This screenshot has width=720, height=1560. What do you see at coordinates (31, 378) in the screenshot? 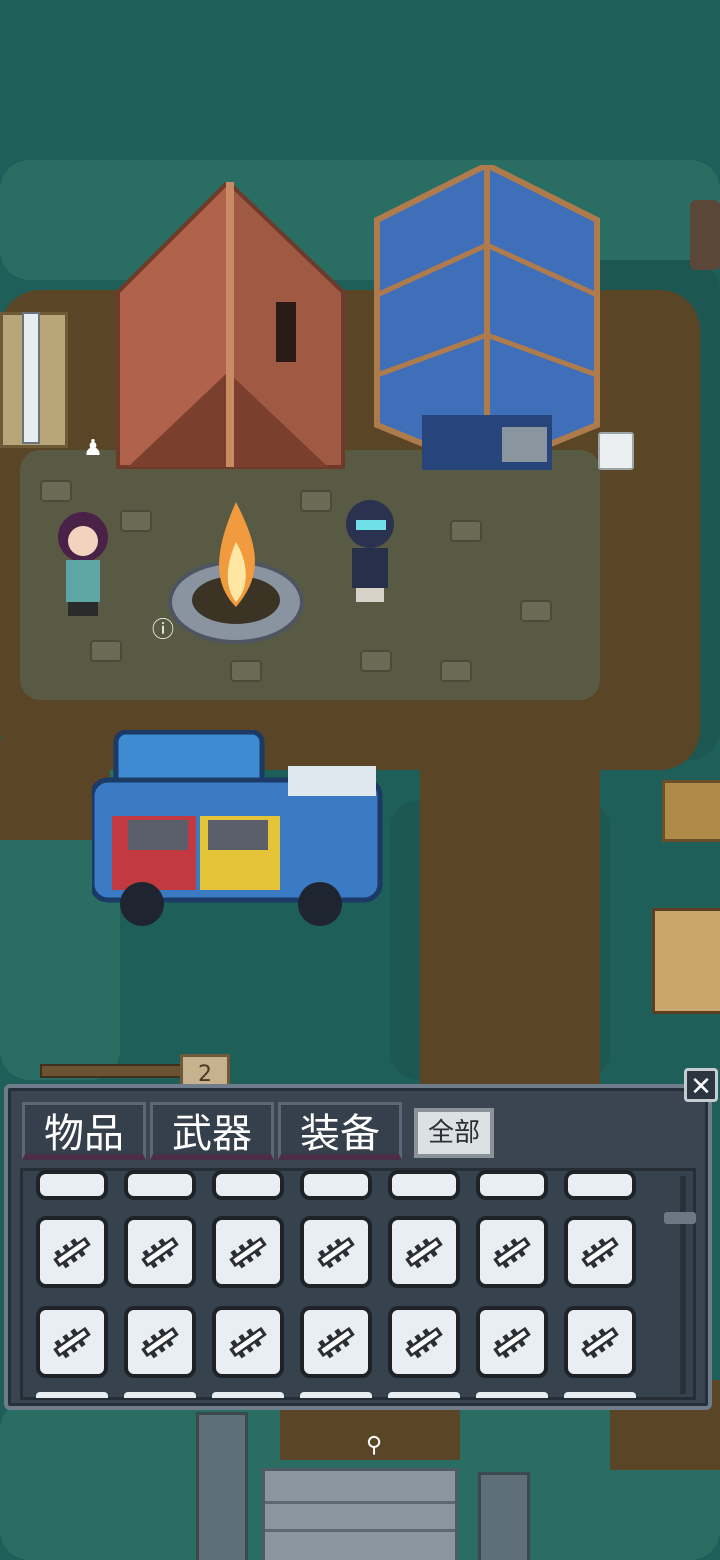
I see `sword-rack` at bounding box center [31, 378].